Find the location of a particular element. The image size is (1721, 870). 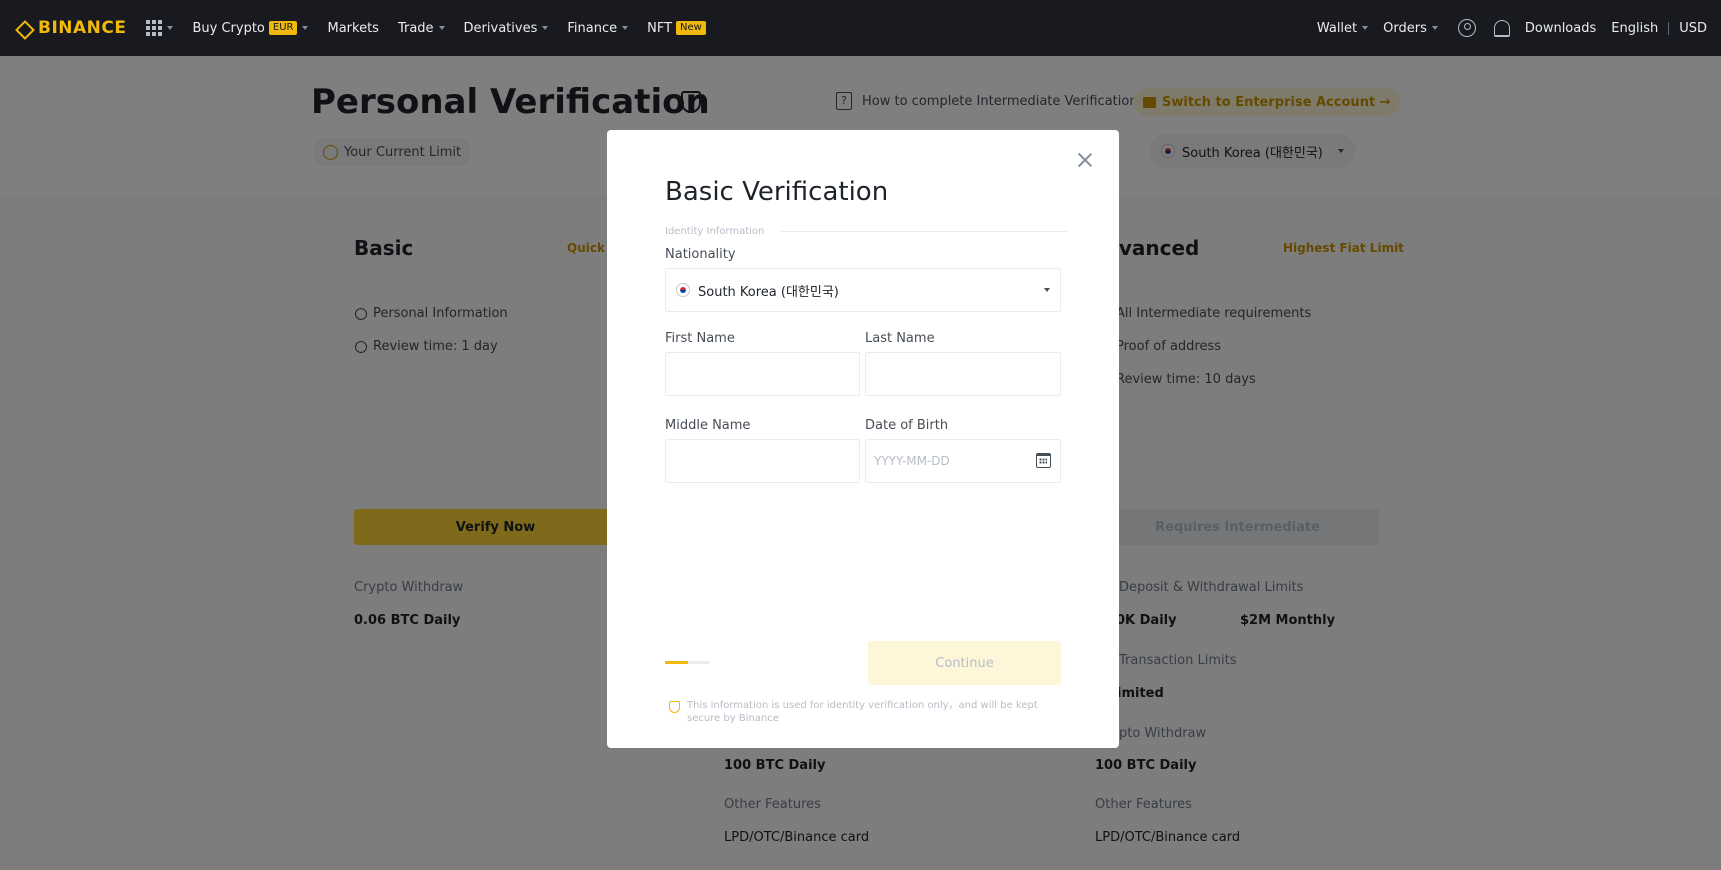

apps-caret-icon is located at coordinates (170, 28).